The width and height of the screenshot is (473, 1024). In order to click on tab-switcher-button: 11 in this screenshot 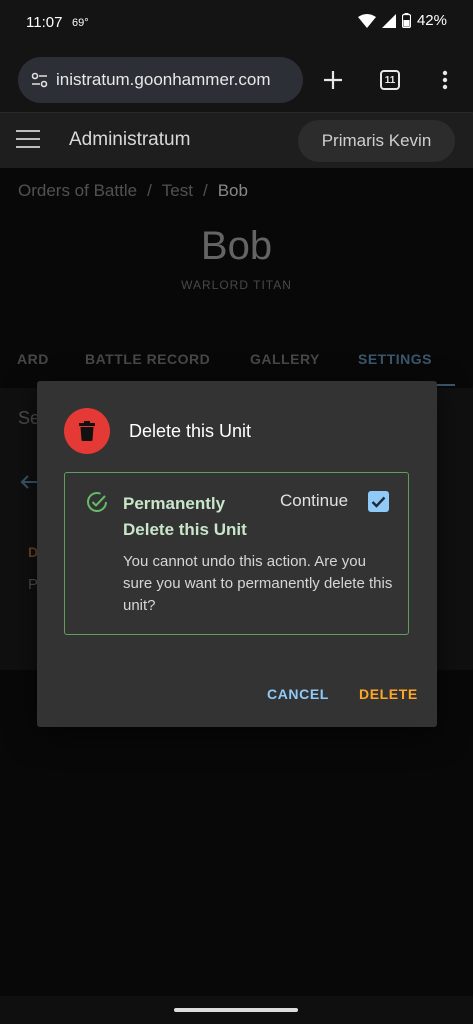, I will do `click(390, 80)`.